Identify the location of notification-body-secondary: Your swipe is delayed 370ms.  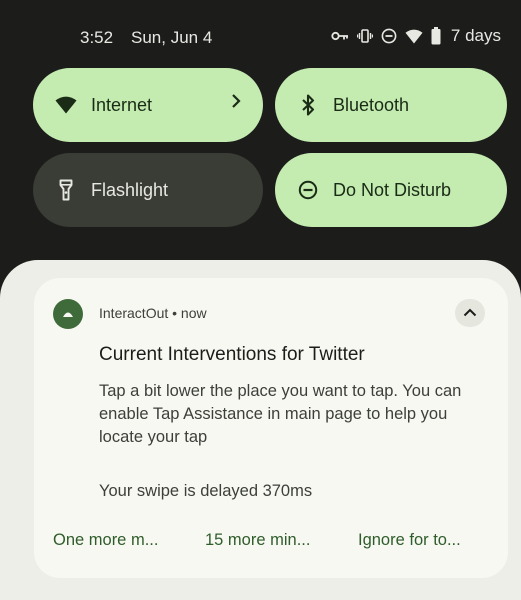
(206, 491).